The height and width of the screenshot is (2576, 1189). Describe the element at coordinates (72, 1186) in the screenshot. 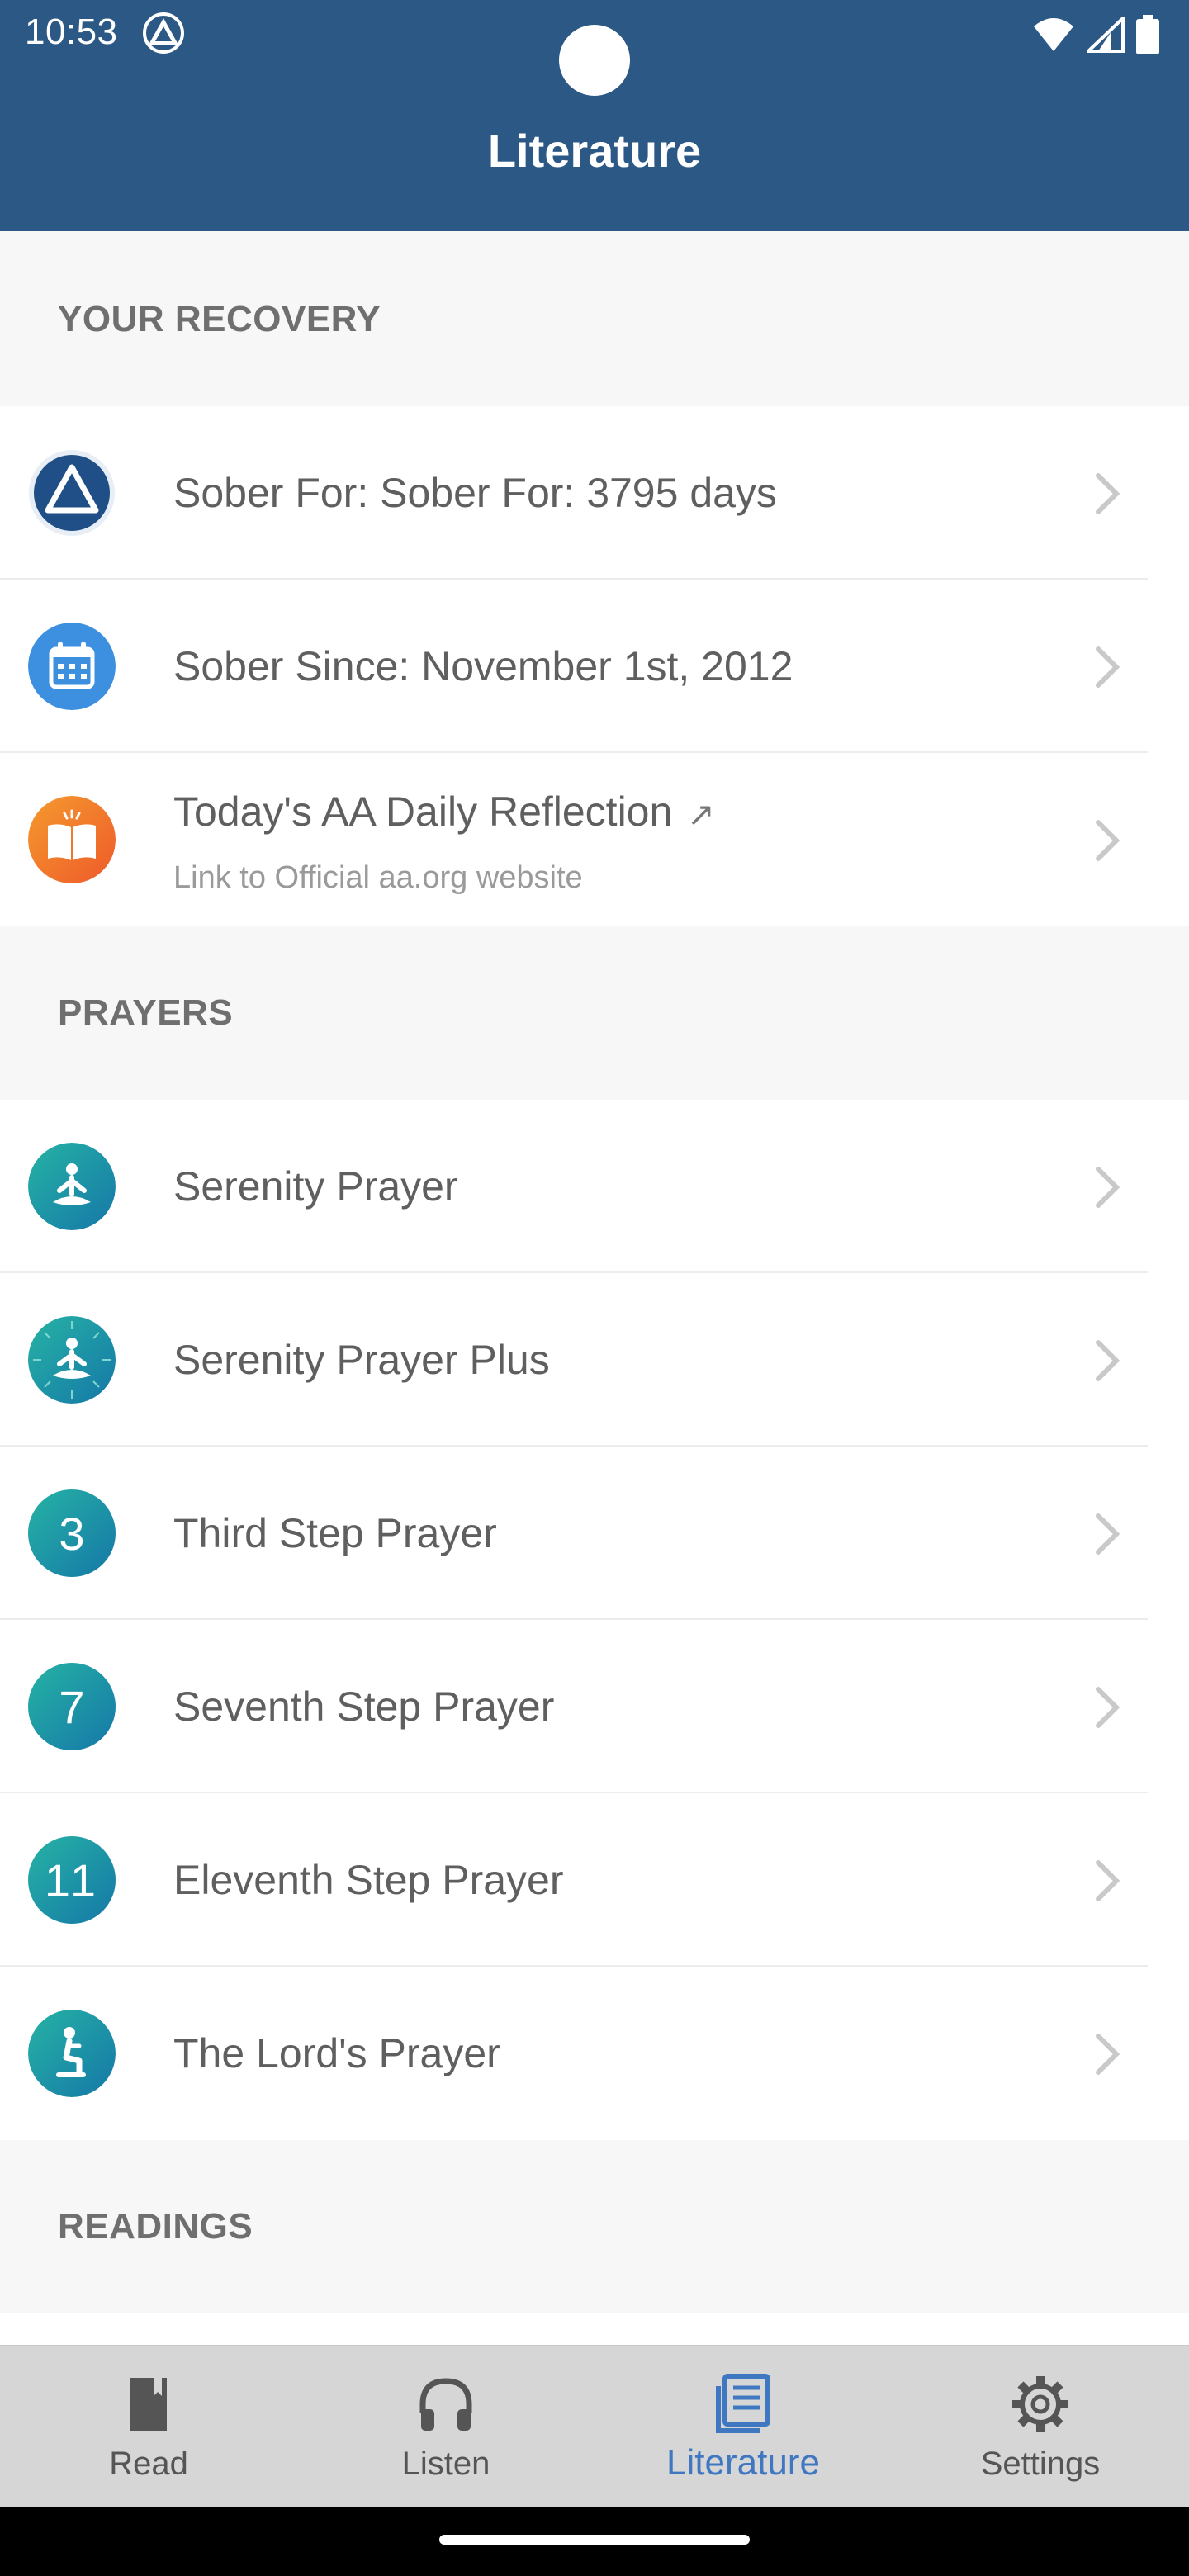

I see `meditation-icon` at that location.